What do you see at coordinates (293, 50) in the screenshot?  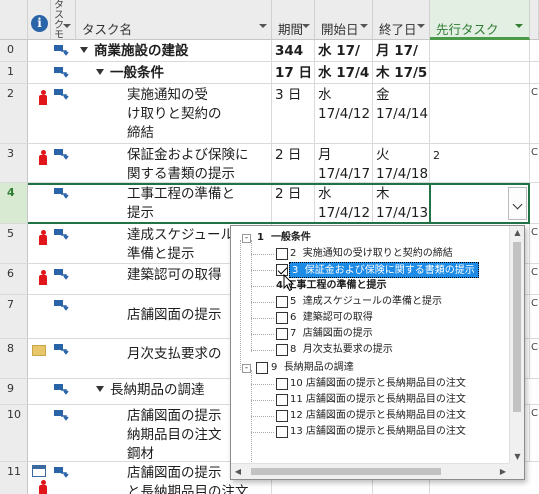 I see `duration-cell: 344` at bounding box center [293, 50].